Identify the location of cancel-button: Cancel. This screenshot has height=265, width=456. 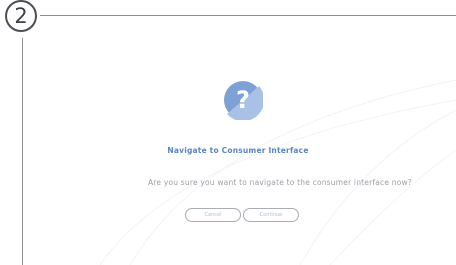
(213, 215).